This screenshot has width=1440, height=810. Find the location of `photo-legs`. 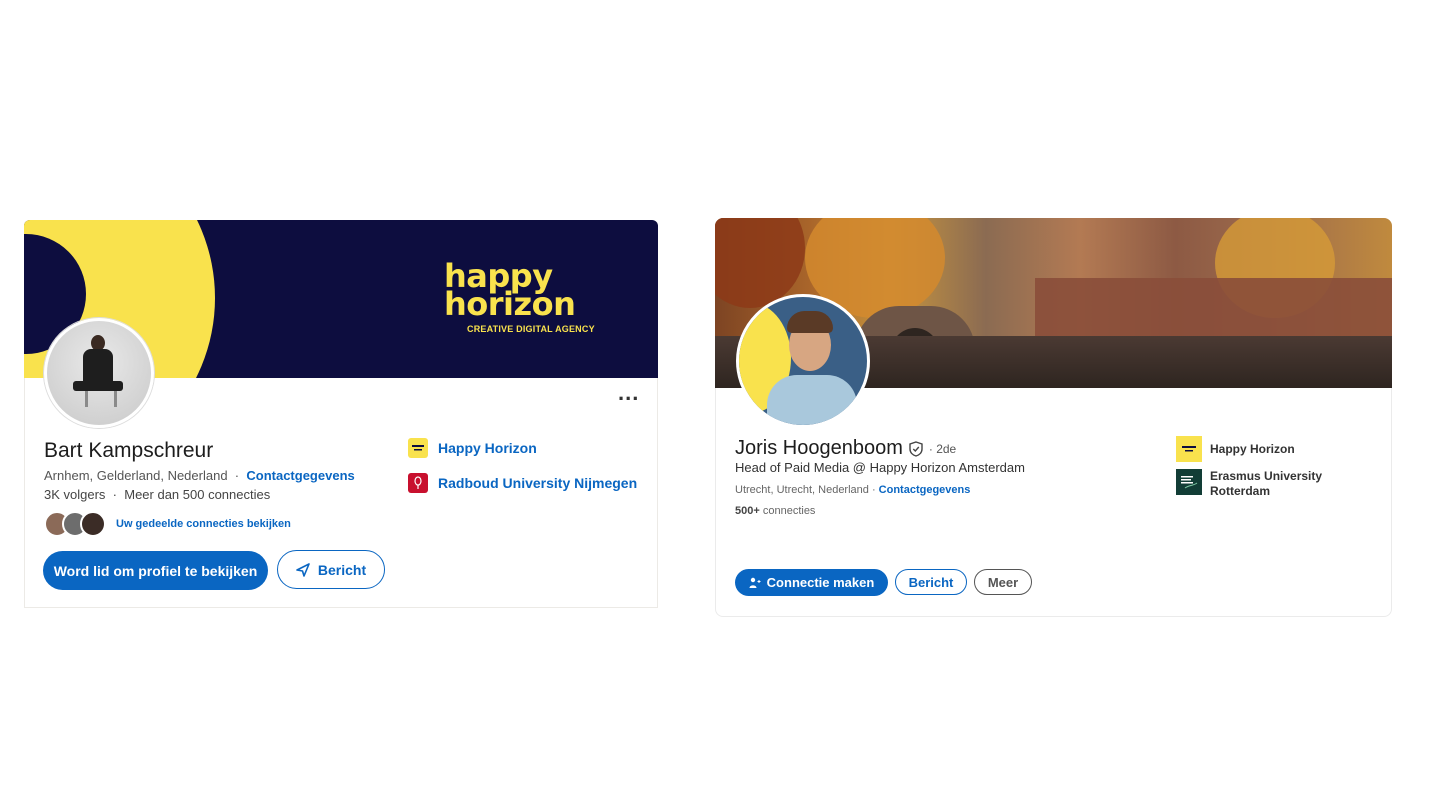

photo-legs is located at coordinates (98, 386).